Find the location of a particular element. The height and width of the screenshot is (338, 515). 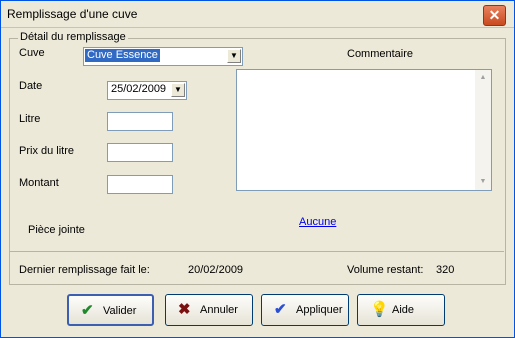

cross-icon: ✖ is located at coordinates (184, 309).